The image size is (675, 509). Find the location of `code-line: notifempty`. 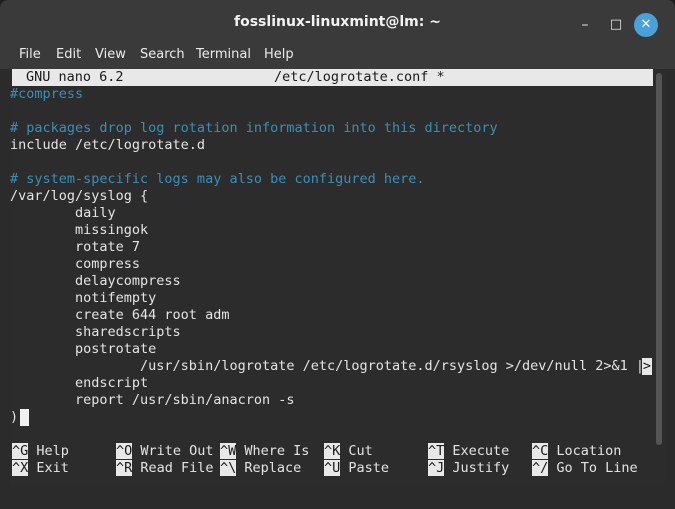

code-line: notifempty is located at coordinates (83, 298).